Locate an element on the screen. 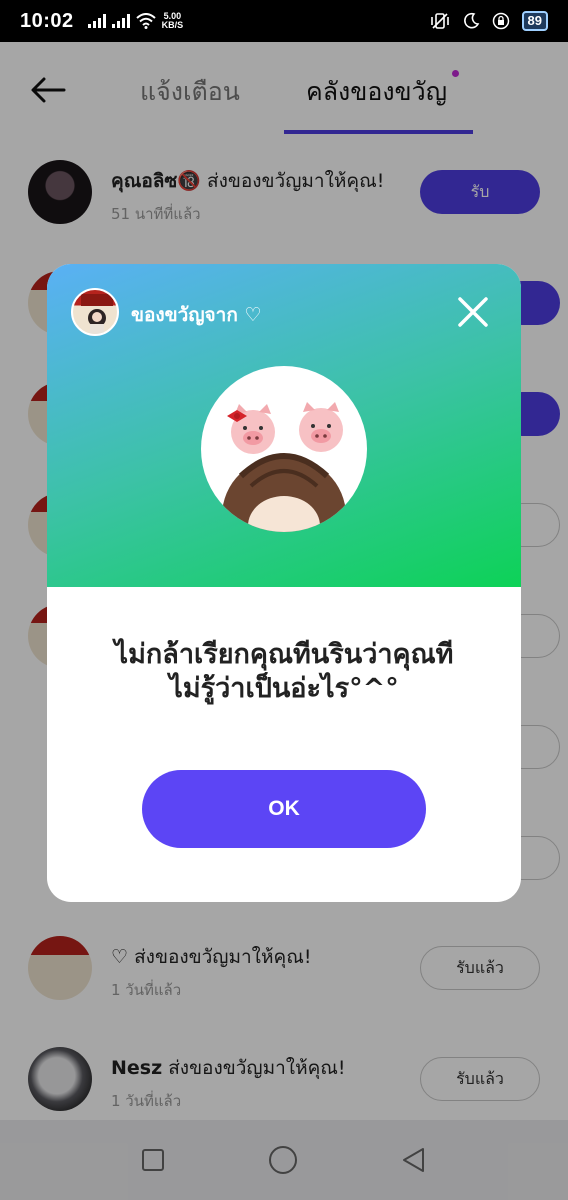  ok-button: OK is located at coordinates (284, 809).